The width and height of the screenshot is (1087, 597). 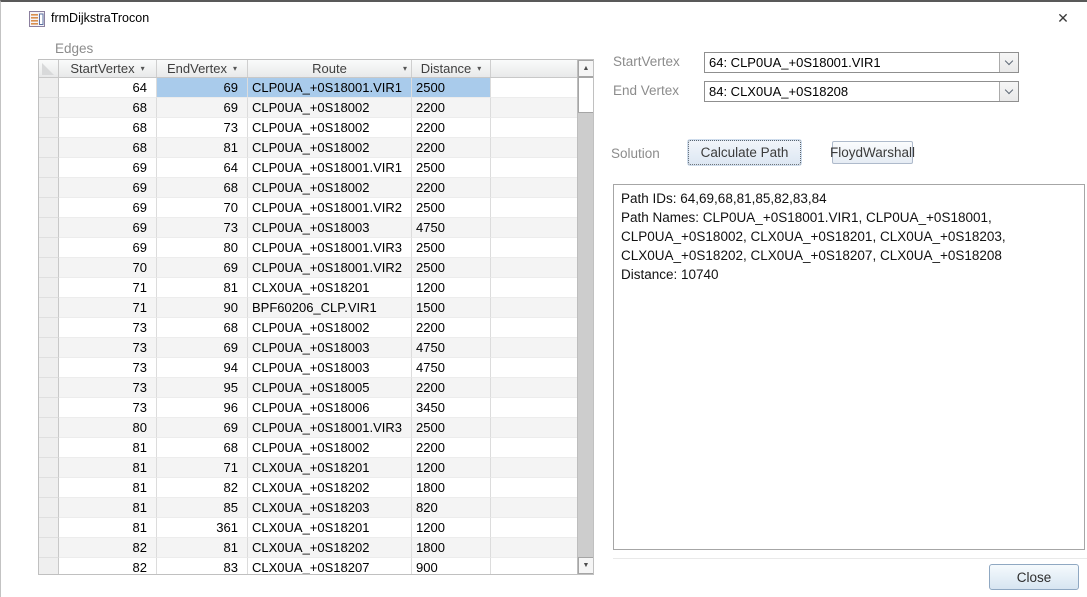 I want to click on table-row: 81 85 CLX0UA_+0S18203 820, so click(x=309, y=508).